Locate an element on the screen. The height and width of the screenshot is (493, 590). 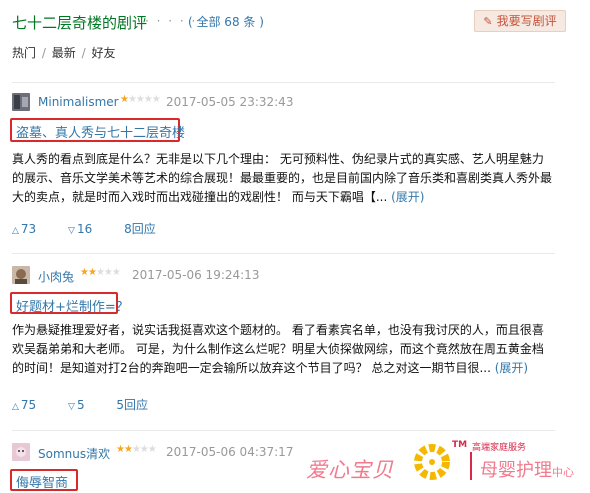
review-username: Somnus清欢 is located at coordinates (74, 453).